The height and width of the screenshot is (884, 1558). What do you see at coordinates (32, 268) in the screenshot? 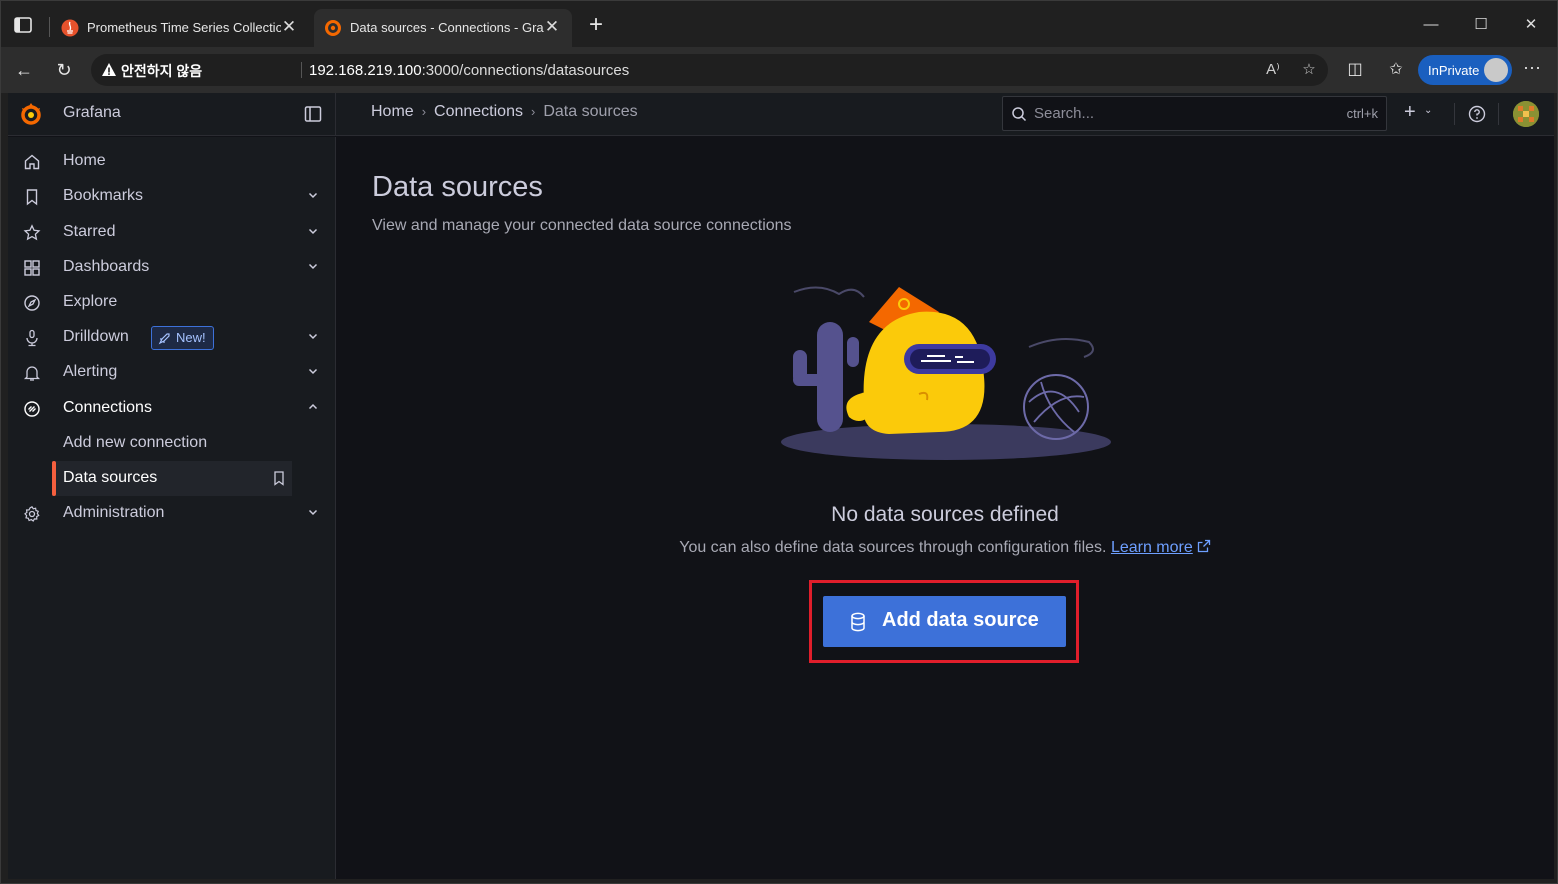
I see `dashboards-icon` at bounding box center [32, 268].